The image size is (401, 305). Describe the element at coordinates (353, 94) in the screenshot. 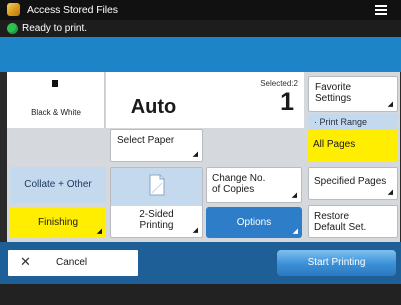

I see `favorite-settings-button: Favorite Settings ◢` at that location.